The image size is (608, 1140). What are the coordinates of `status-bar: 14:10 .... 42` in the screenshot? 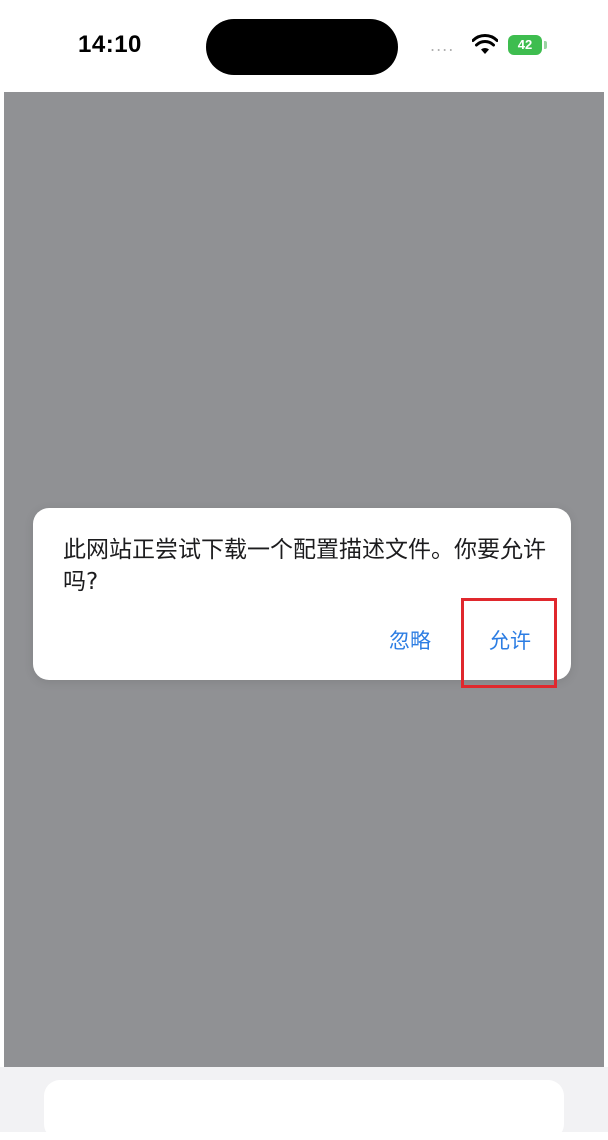 It's located at (304, 46).